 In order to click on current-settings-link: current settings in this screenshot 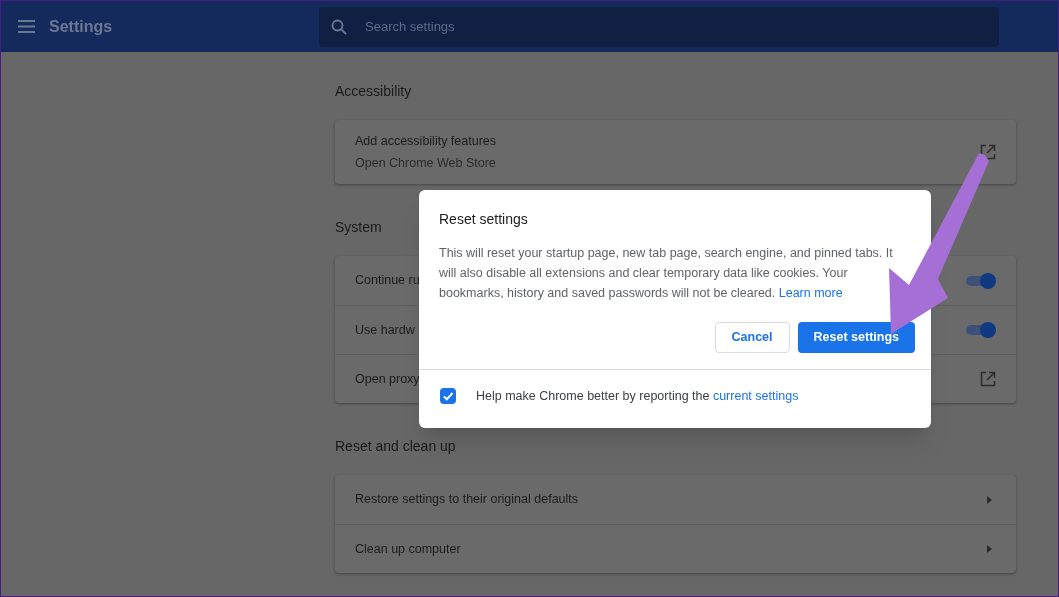, I will do `click(755, 396)`.